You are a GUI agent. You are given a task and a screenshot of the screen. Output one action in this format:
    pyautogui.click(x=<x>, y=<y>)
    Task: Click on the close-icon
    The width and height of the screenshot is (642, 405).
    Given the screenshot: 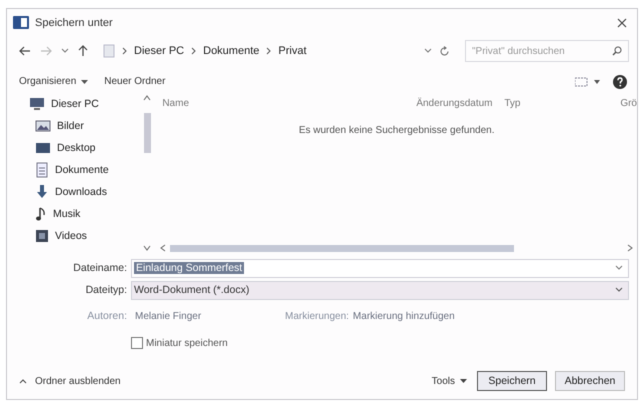 What is the action you would take?
    pyautogui.click(x=622, y=23)
    